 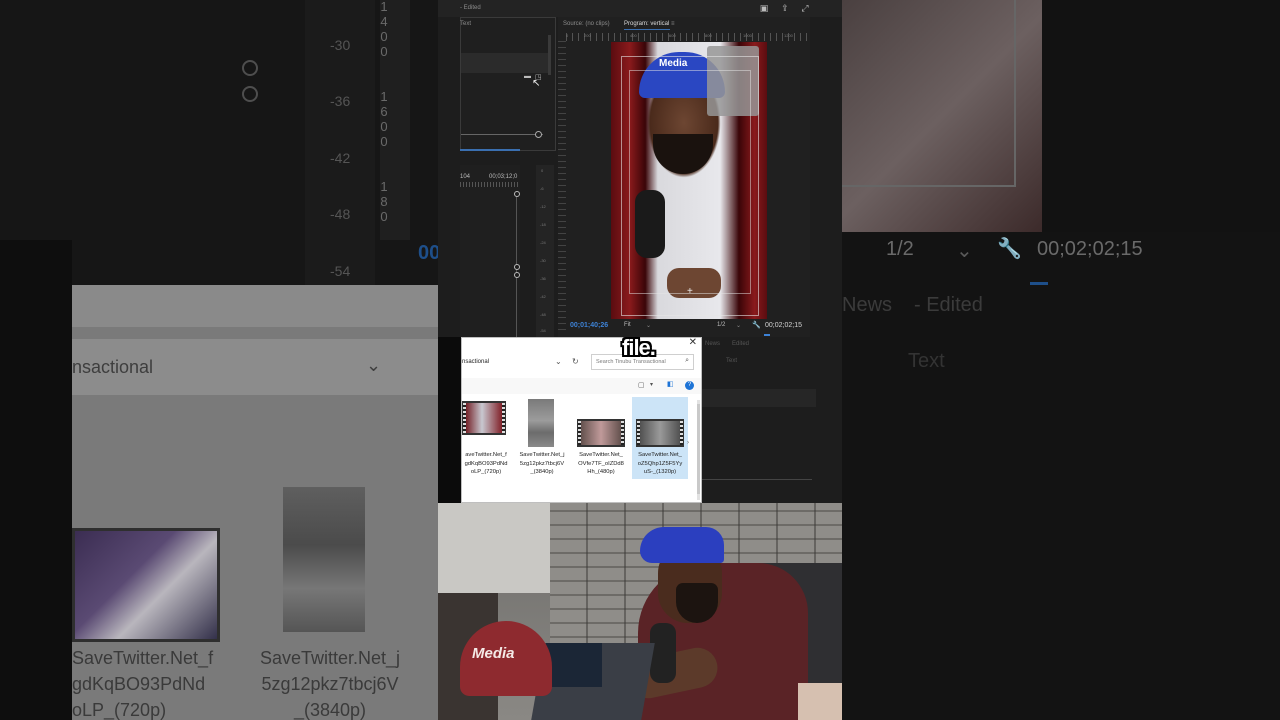 What do you see at coordinates (340, 101) in the screenshot?
I see `bg-db-label: -36` at bounding box center [340, 101].